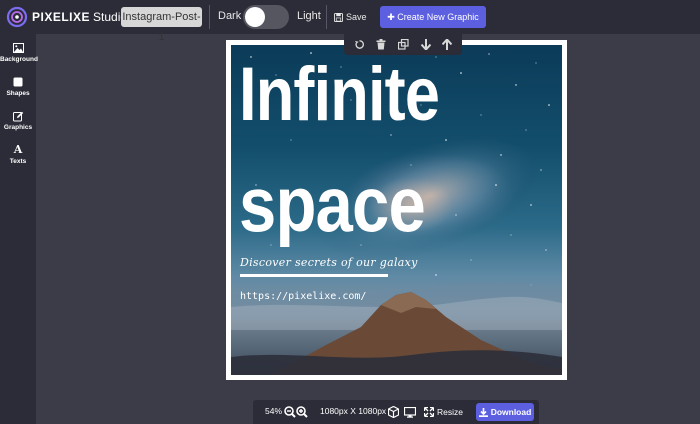 This screenshot has height=424, width=700. Describe the element at coordinates (303, 296) in the screenshot. I see `url-text: https://pixelixe.com/` at that location.